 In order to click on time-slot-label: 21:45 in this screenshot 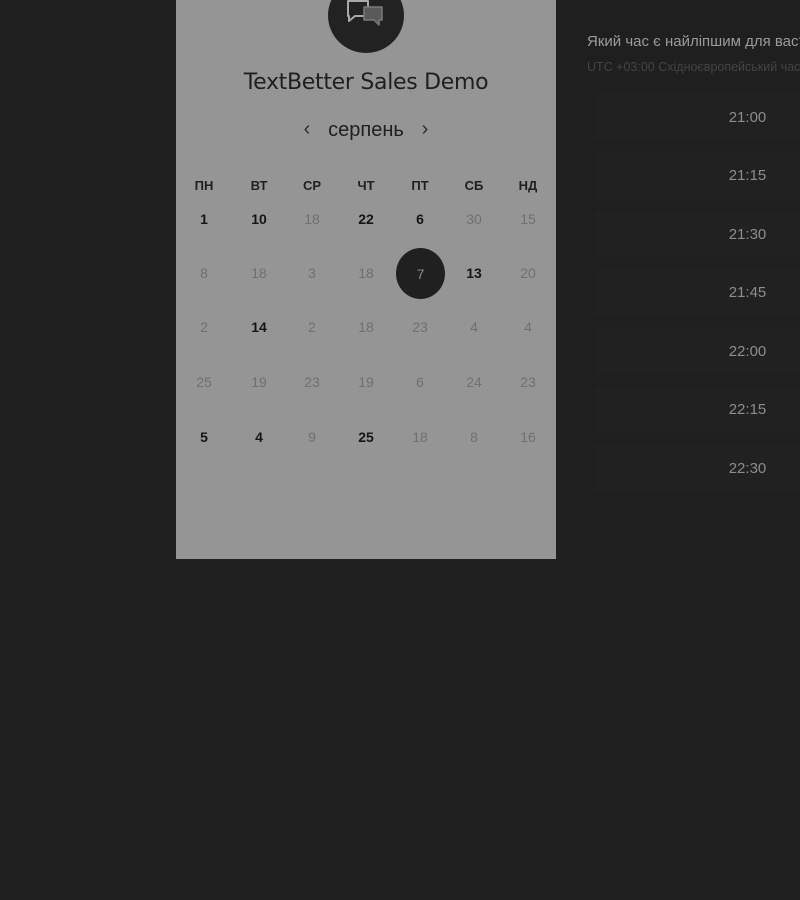, I will do `click(747, 292)`.